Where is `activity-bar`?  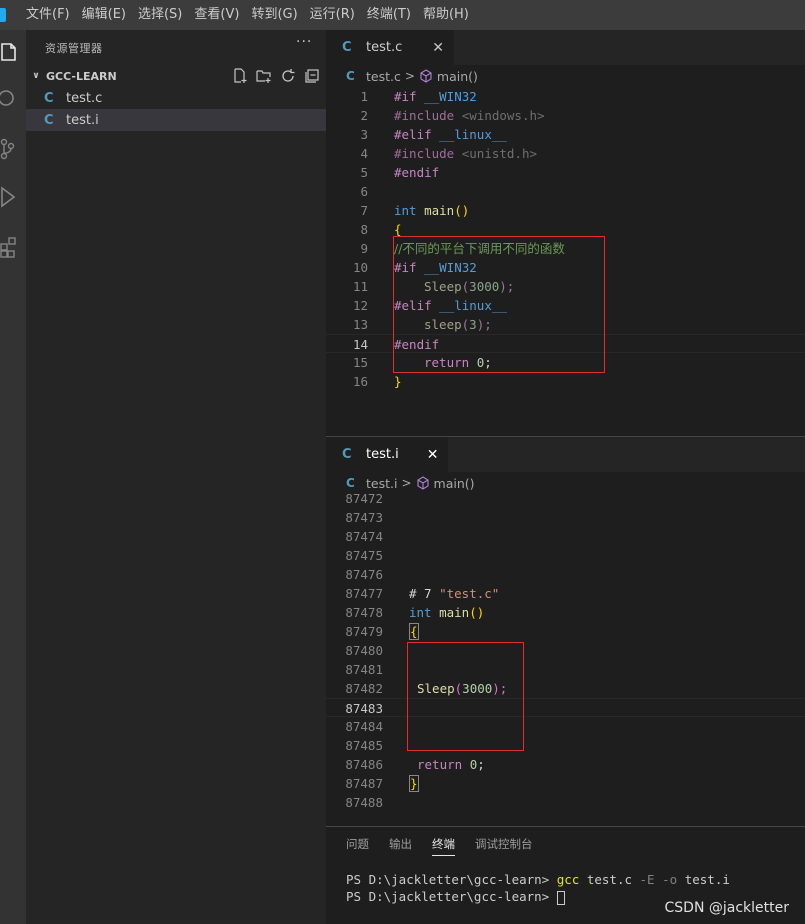 activity-bar is located at coordinates (13, 477).